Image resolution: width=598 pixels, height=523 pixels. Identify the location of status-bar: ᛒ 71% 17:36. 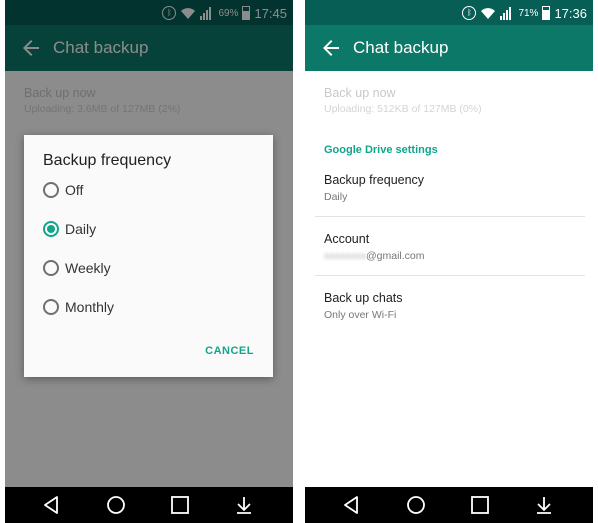
(449, 12).